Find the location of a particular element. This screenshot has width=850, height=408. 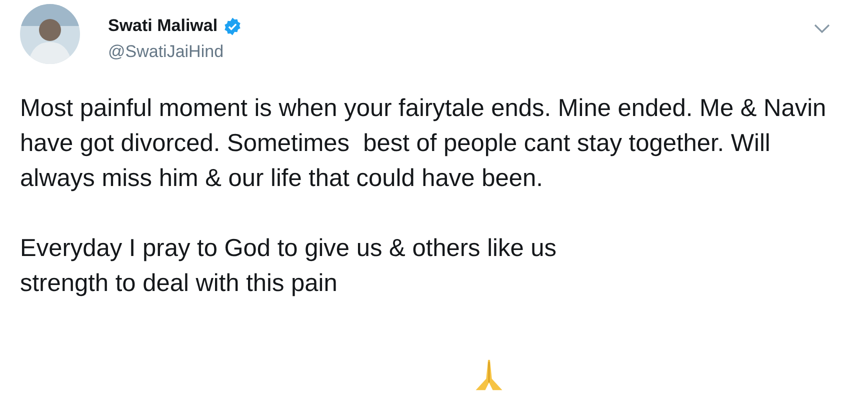

tweet-text: Everyday I pray to God to give us & others like us strength to deal with this pain is located at coordinates (289, 266).